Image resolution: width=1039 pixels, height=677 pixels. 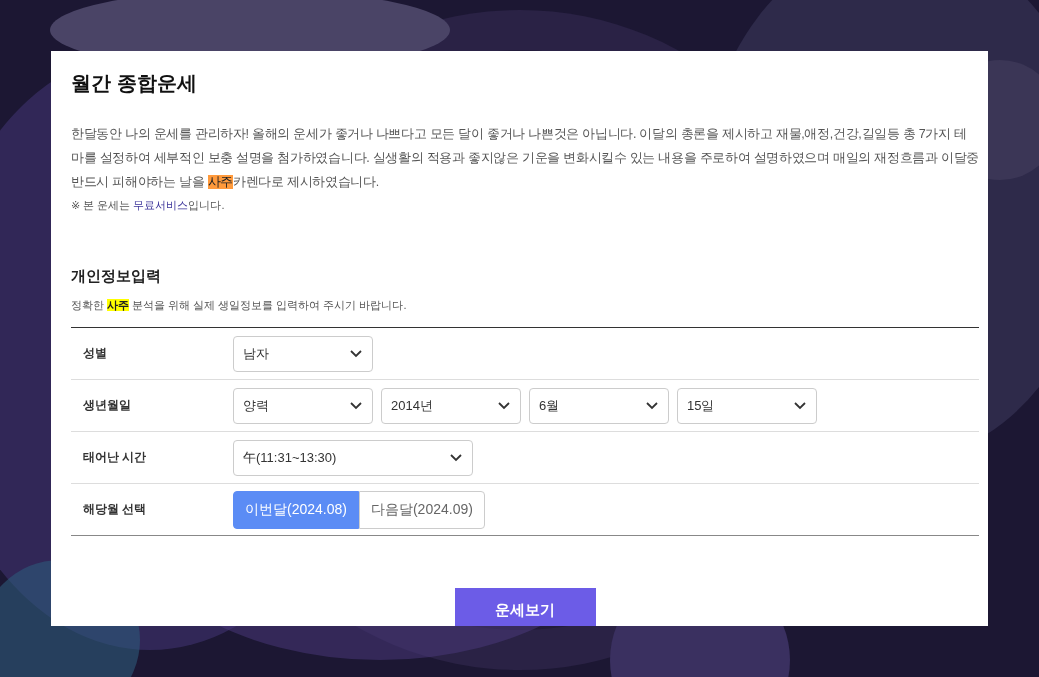 What do you see at coordinates (115, 457) in the screenshot?
I see `field-label: 태어난 시간` at bounding box center [115, 457].